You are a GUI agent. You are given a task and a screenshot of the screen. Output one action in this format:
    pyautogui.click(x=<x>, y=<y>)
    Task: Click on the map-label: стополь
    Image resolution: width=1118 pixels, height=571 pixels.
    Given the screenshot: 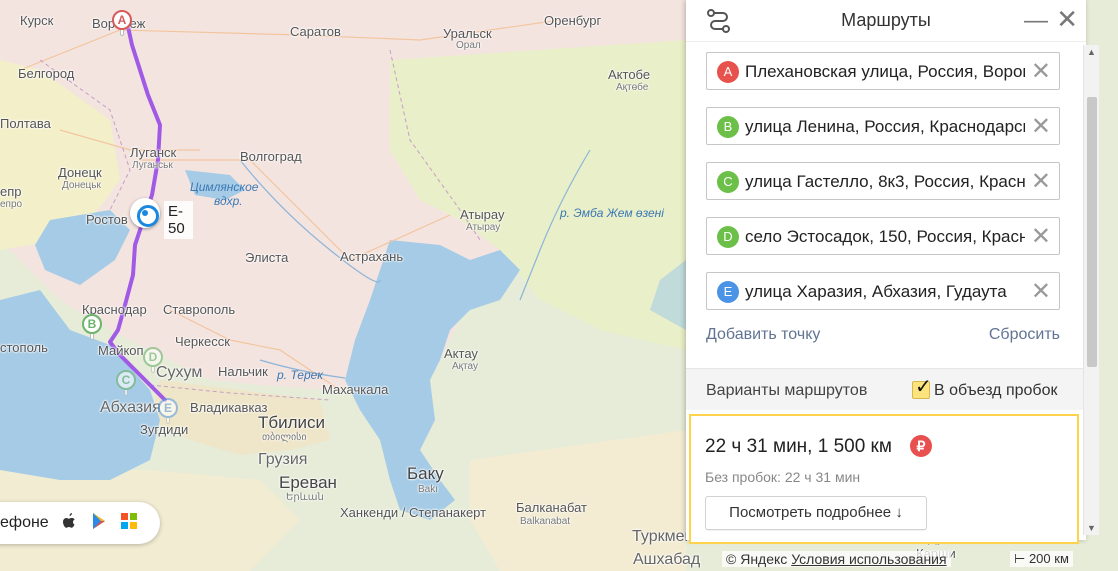 What is the action you would take?
    pyautogui.click(x=24, y=347)
    